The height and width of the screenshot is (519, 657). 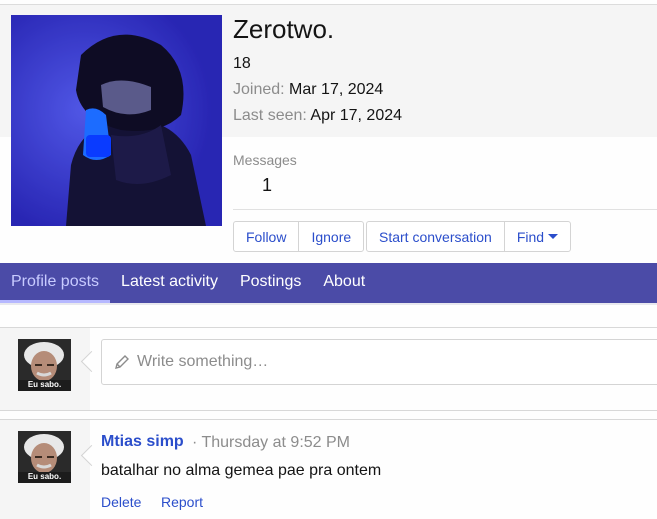 What do you see at coordinates (241, 470) in the screenshot?
I see `post-body: batalhar no alma gemea pae pra ontem` at bounding box center [241, 470].